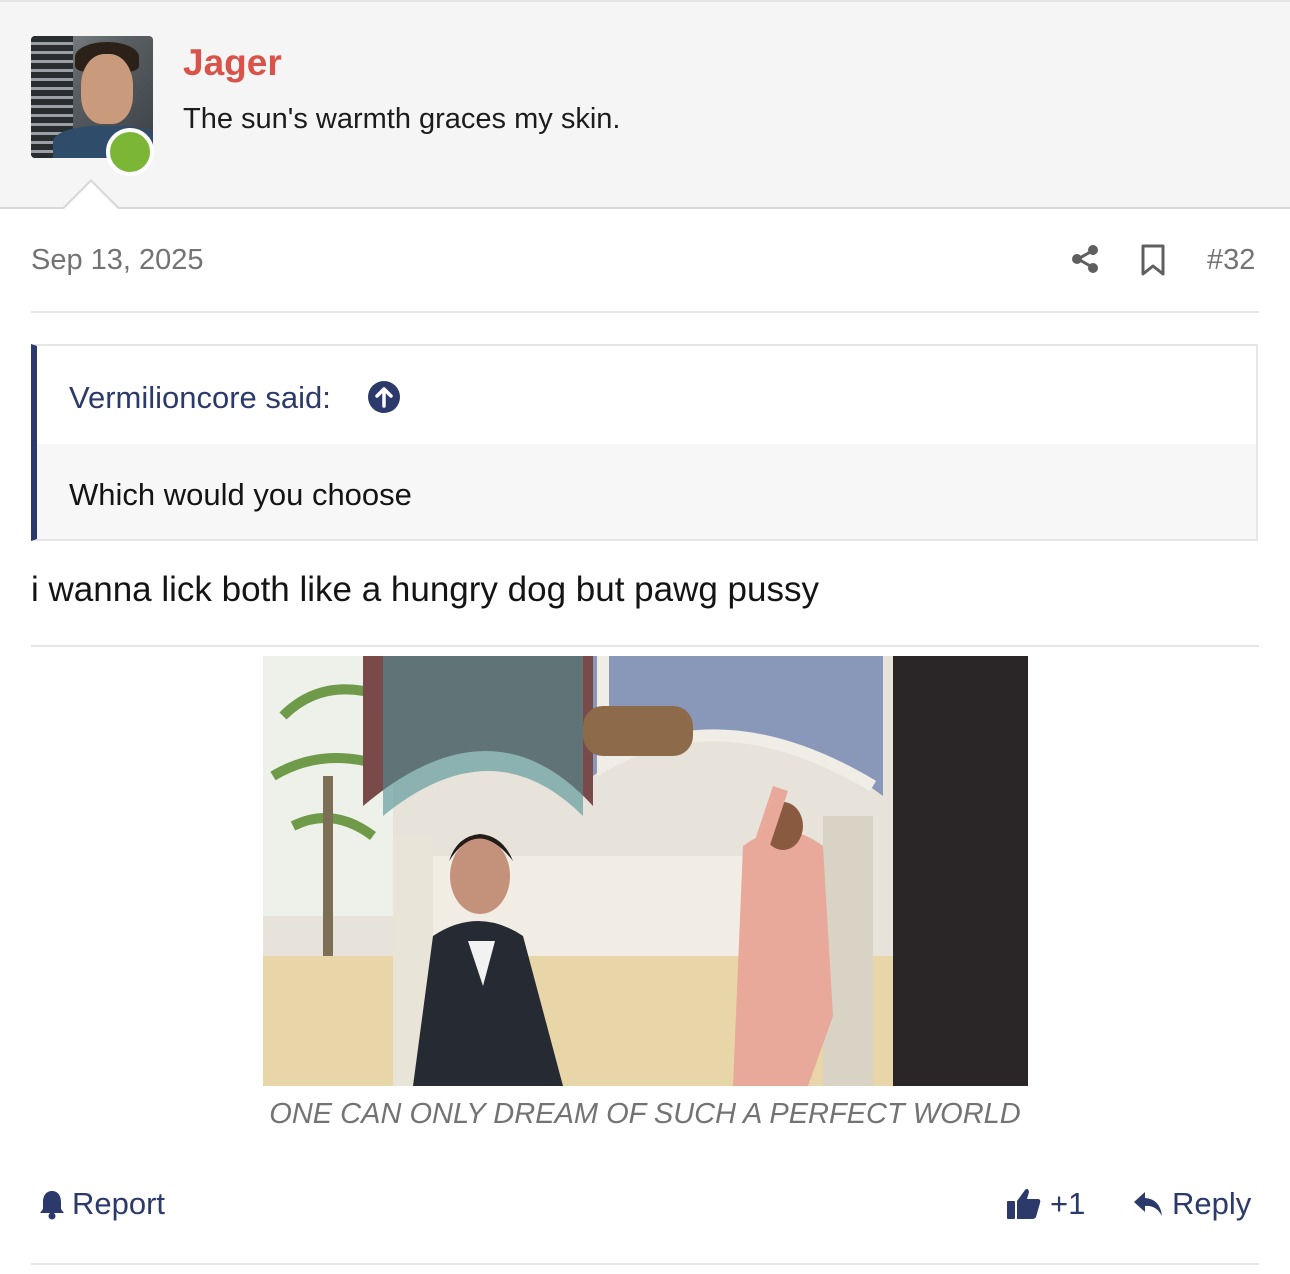 This screenshot has height=1274, width=1290. What do you see at coordinates (1024, 1203) in the screenshot?
I see `thumbs-up-icon` at bounding box center [1024, 1203].